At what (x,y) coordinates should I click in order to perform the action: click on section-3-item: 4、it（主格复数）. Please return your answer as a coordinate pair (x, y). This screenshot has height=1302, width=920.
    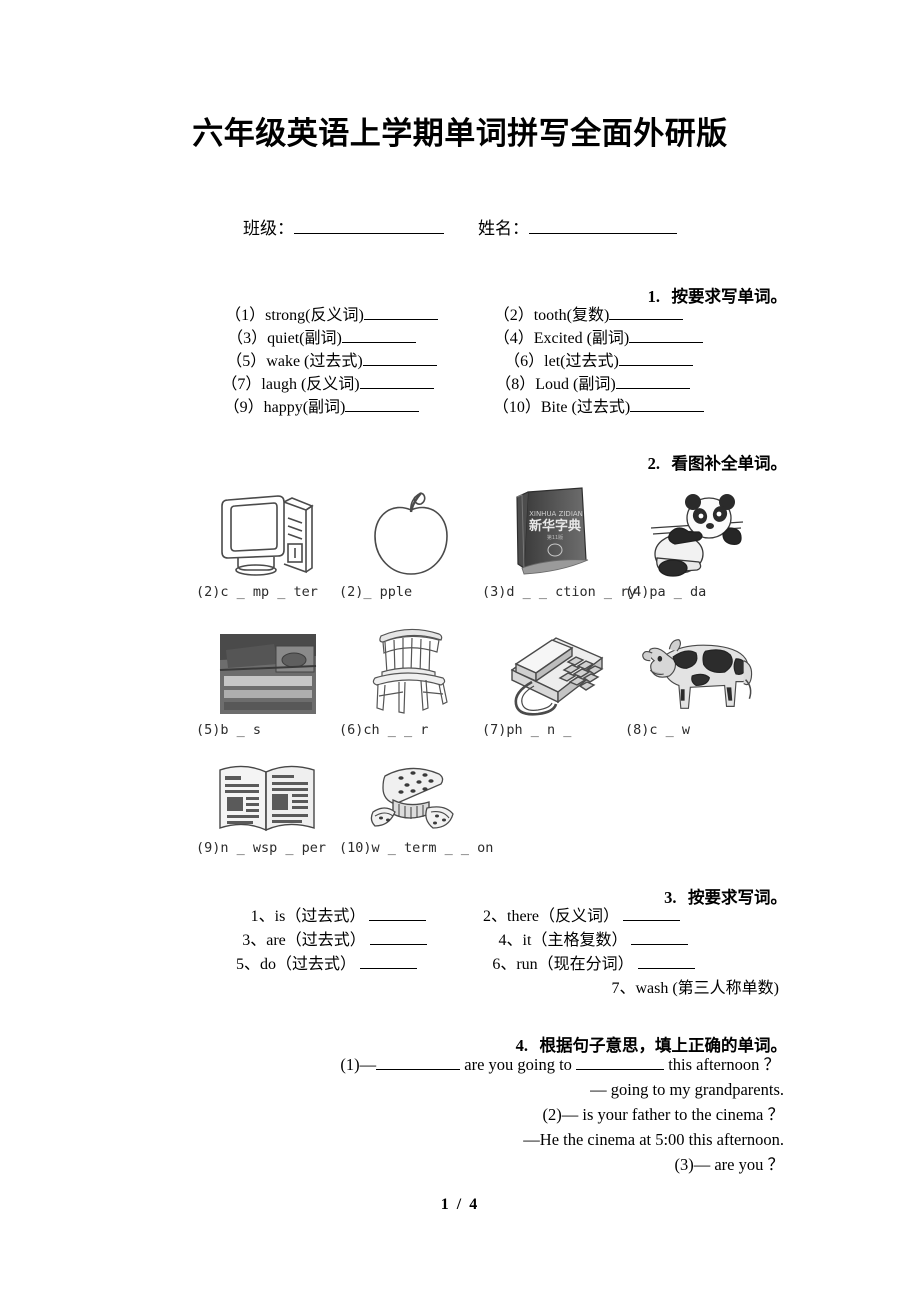
    Looking at the image, I should click on (585, 941).